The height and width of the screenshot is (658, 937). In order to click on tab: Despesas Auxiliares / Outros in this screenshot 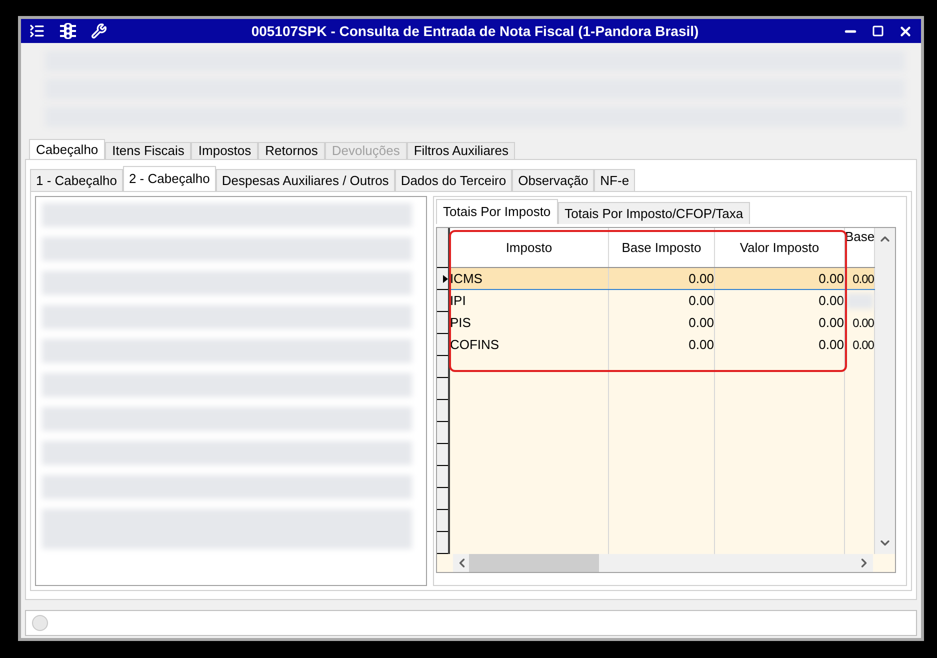, I will do `click(305, 180)`.